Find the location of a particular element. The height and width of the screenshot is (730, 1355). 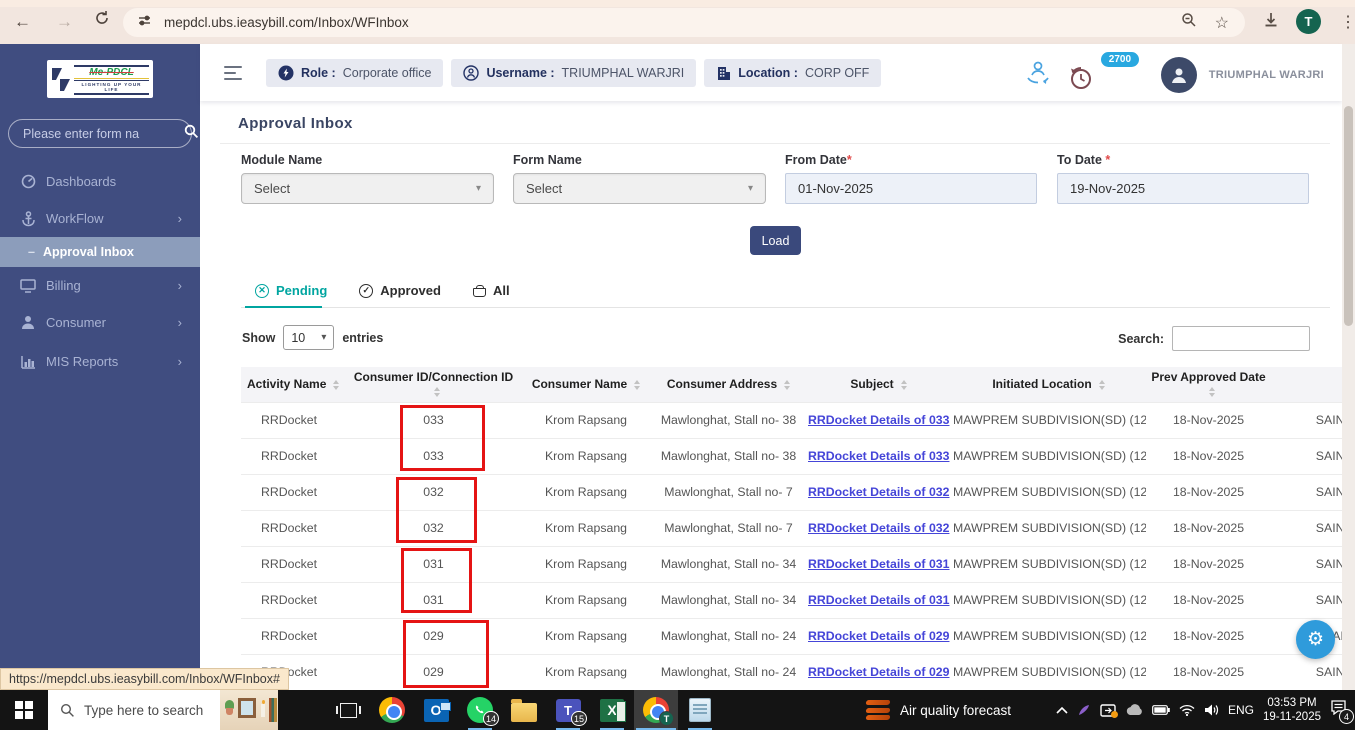

start-button is located at coordinates (24, 710).